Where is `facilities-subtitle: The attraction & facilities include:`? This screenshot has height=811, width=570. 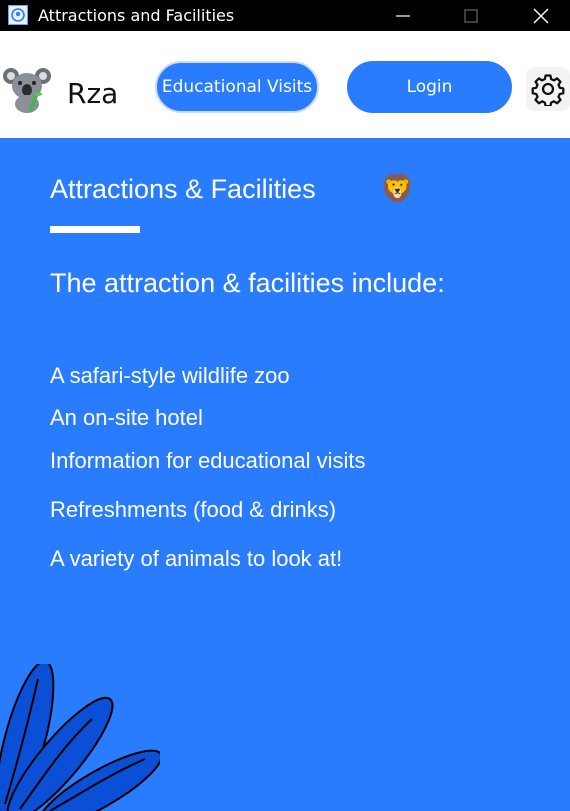
facilities-subtitle: The attraction & facilities include: is located at coordinates (247, 283).